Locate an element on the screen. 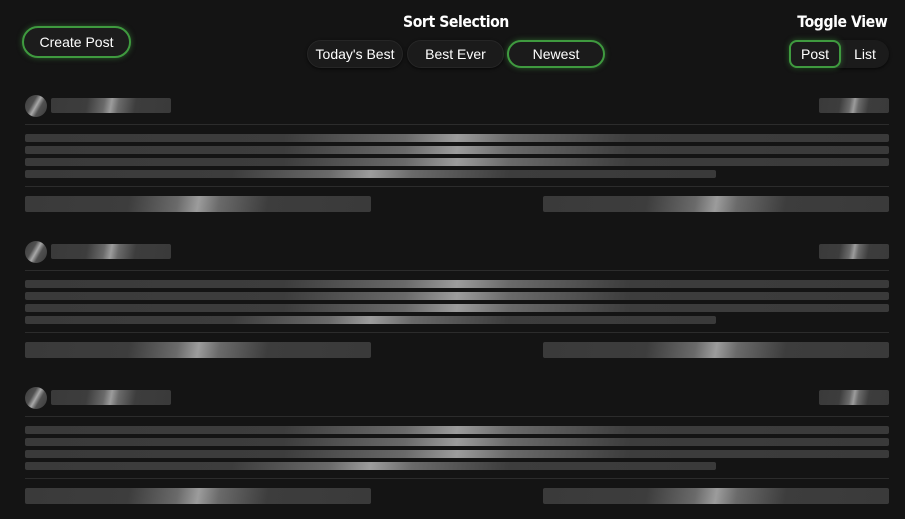 The image size is (905, 519). sort-best-ever-button: Best Ever is located at coordinates (455, 54).